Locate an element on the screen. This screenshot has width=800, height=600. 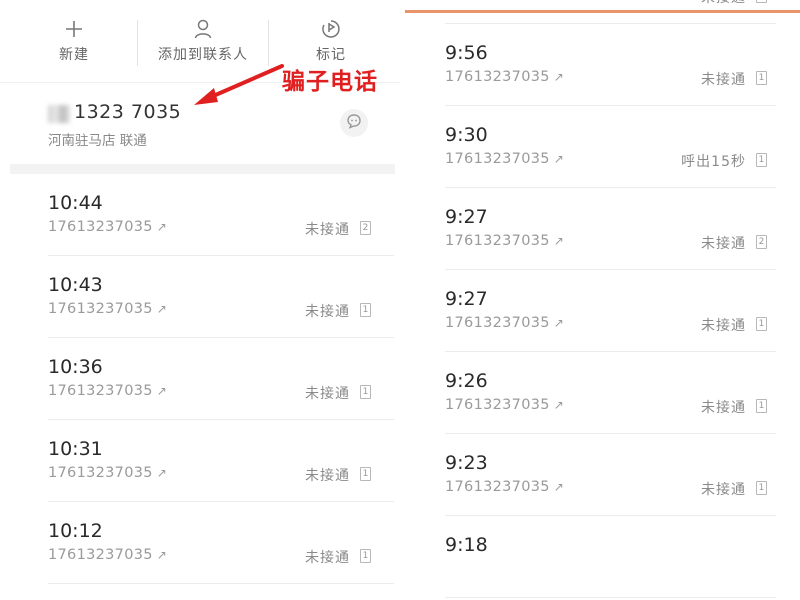
call-log-row: 10:44 17613237035 ↗ 未接通 2 is located at coordinates (200, 215).